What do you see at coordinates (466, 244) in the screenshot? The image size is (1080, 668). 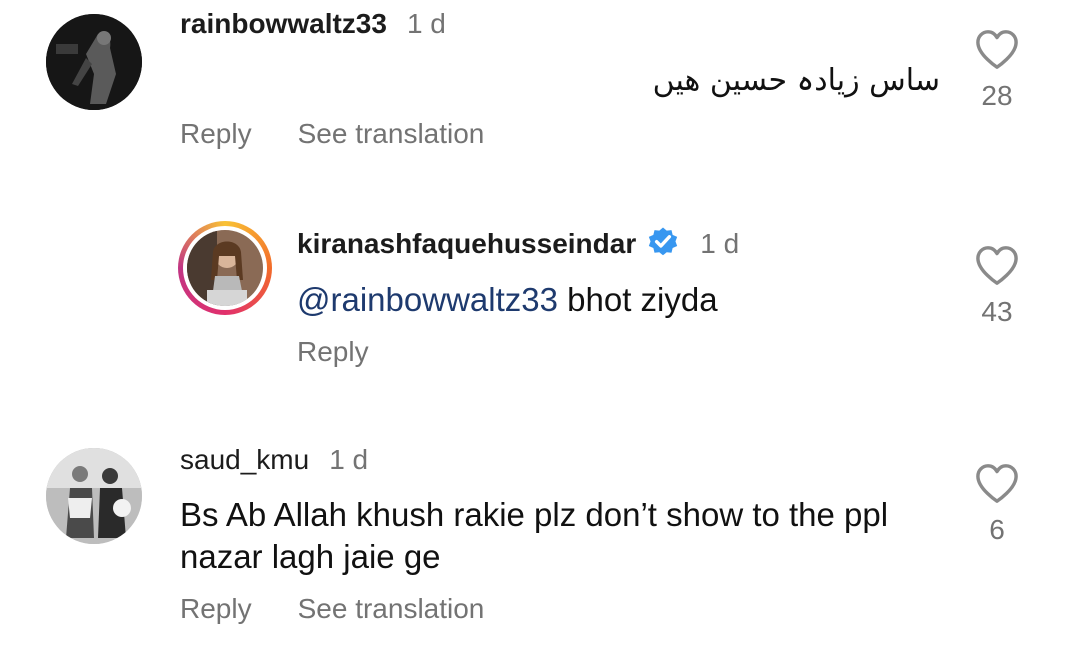 I see `comment-username: kiranashfaquehusseindar` at bounding box center [466, 244].